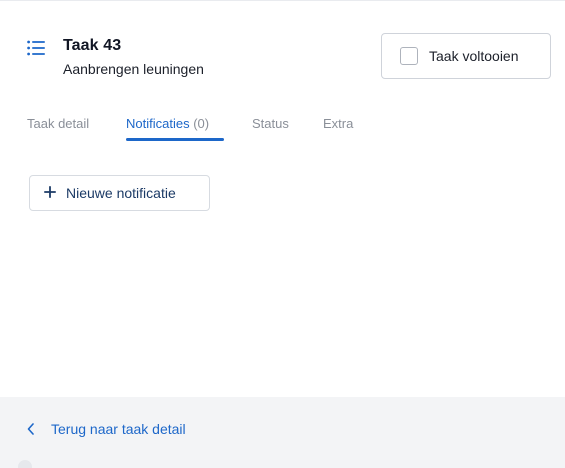 Image resolution: width=565 pixels, height=468 pixels. I want to click on complete-task-label: Taak voltooien, so click(474, 56).